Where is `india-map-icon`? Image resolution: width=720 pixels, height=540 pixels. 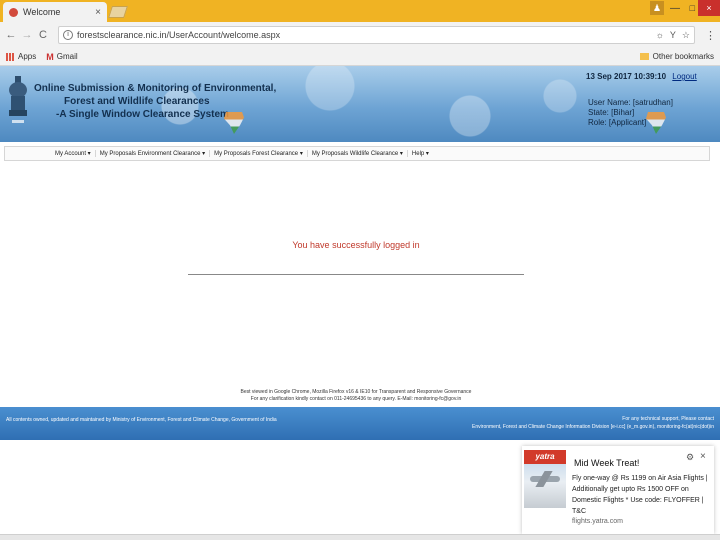
india-map-icon is located at coordinates (234, 123).